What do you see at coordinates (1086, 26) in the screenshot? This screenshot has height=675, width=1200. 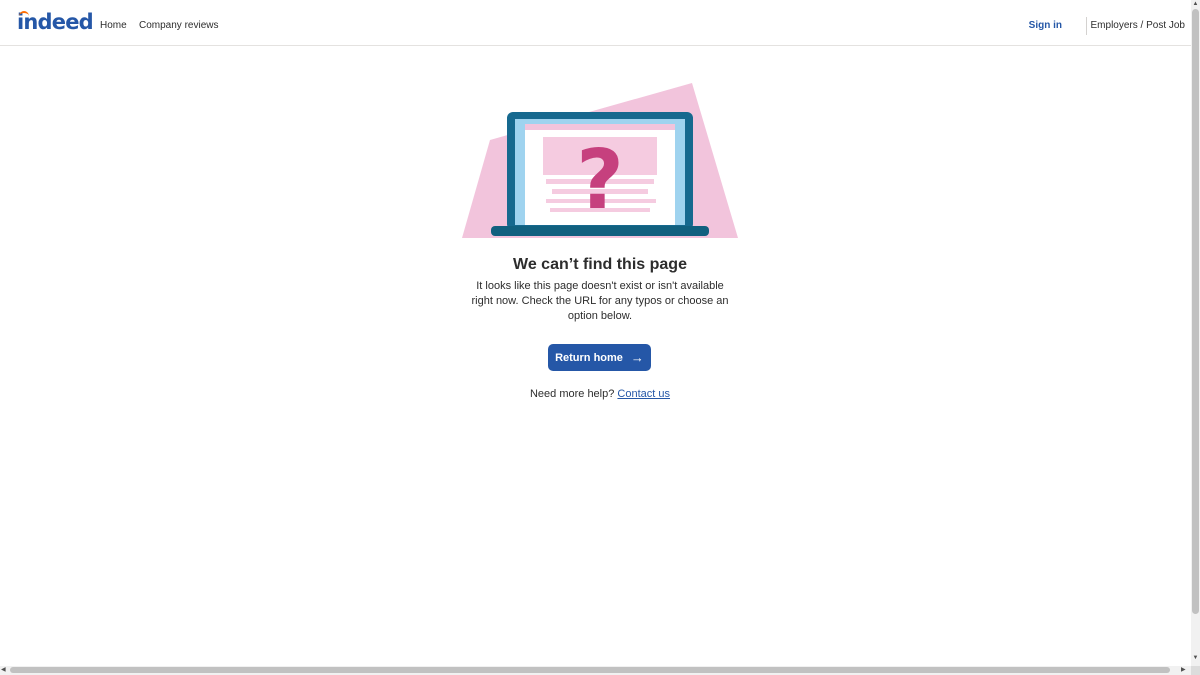 I see `header-divider` at bounding box center [1086, 26].